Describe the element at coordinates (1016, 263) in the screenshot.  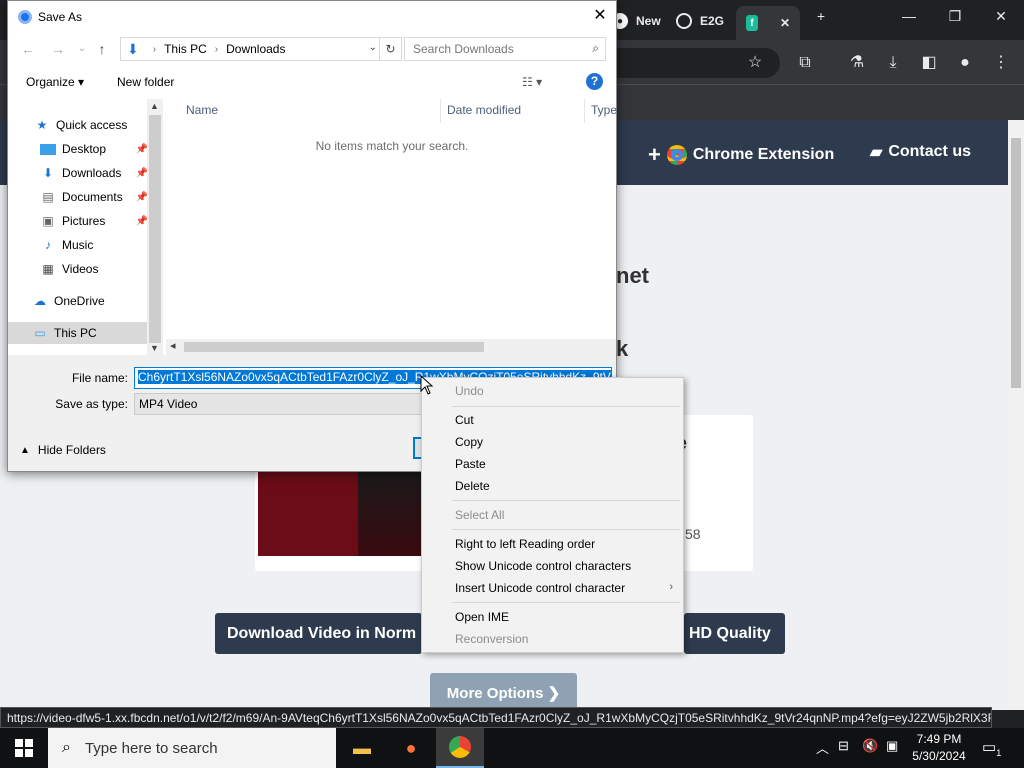
I see `page-scrollbar-thumb` at that location.